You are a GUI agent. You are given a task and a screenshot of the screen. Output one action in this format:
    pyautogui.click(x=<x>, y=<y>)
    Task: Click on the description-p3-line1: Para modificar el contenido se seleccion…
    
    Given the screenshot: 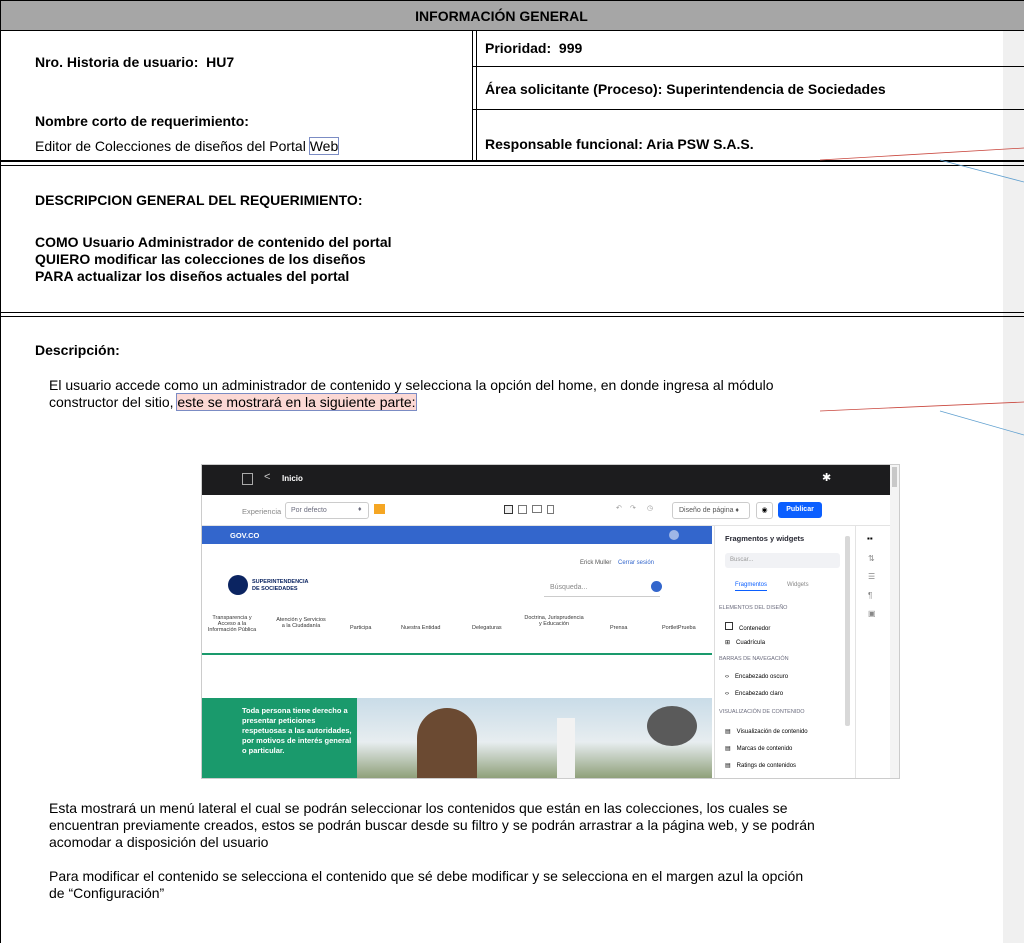 What is the action you would take?
    pyautogui.click(x=426, y=876)
    